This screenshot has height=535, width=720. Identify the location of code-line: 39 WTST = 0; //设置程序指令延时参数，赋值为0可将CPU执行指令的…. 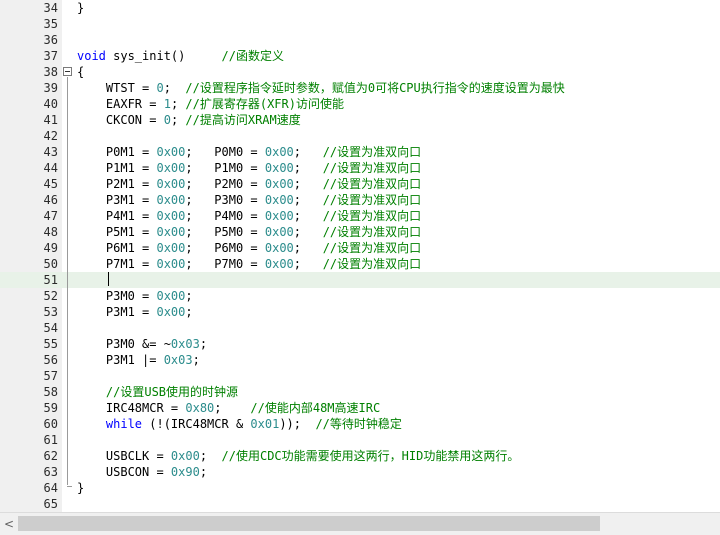
(360, 88).